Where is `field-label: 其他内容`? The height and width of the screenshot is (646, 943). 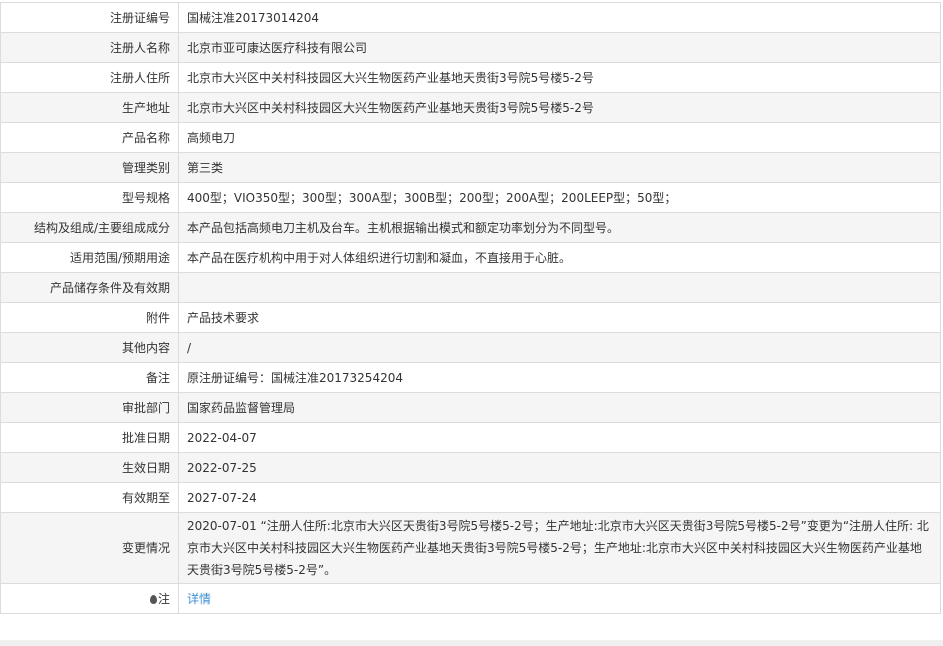 field-label: 其他内容 is located at coordinates (89, 347).